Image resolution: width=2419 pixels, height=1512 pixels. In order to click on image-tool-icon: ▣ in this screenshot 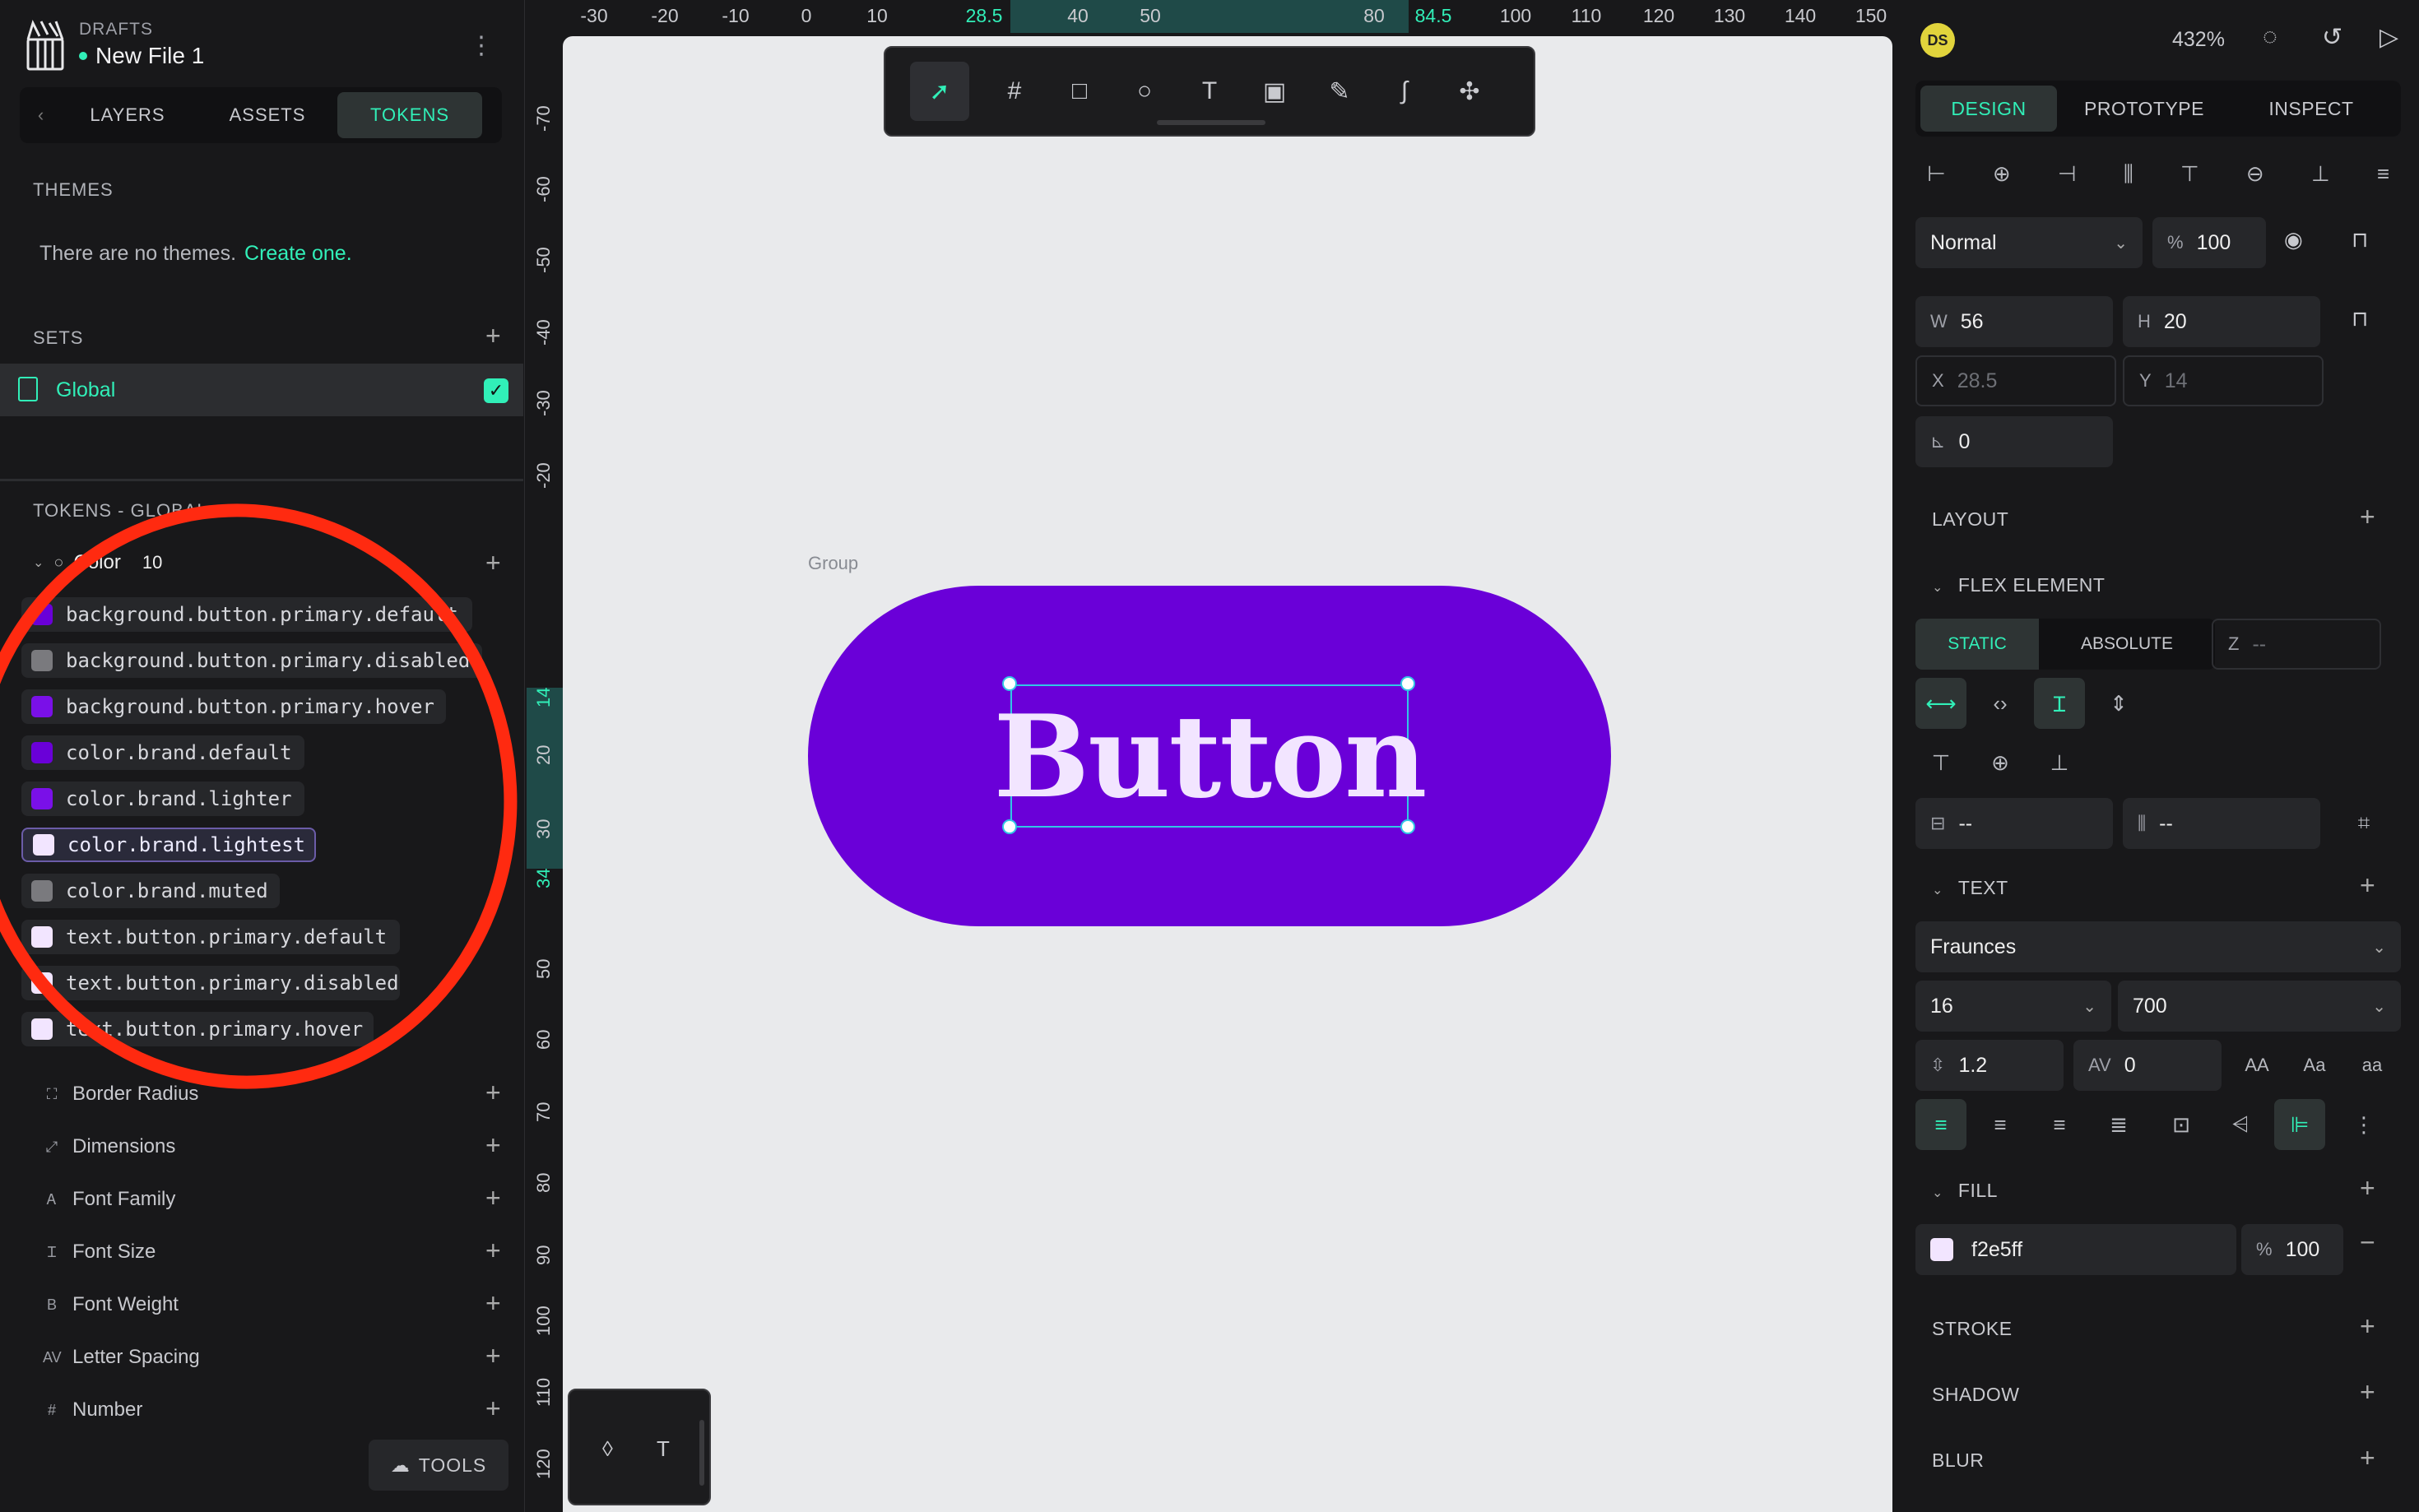, I will do `click(1275, 91)`.